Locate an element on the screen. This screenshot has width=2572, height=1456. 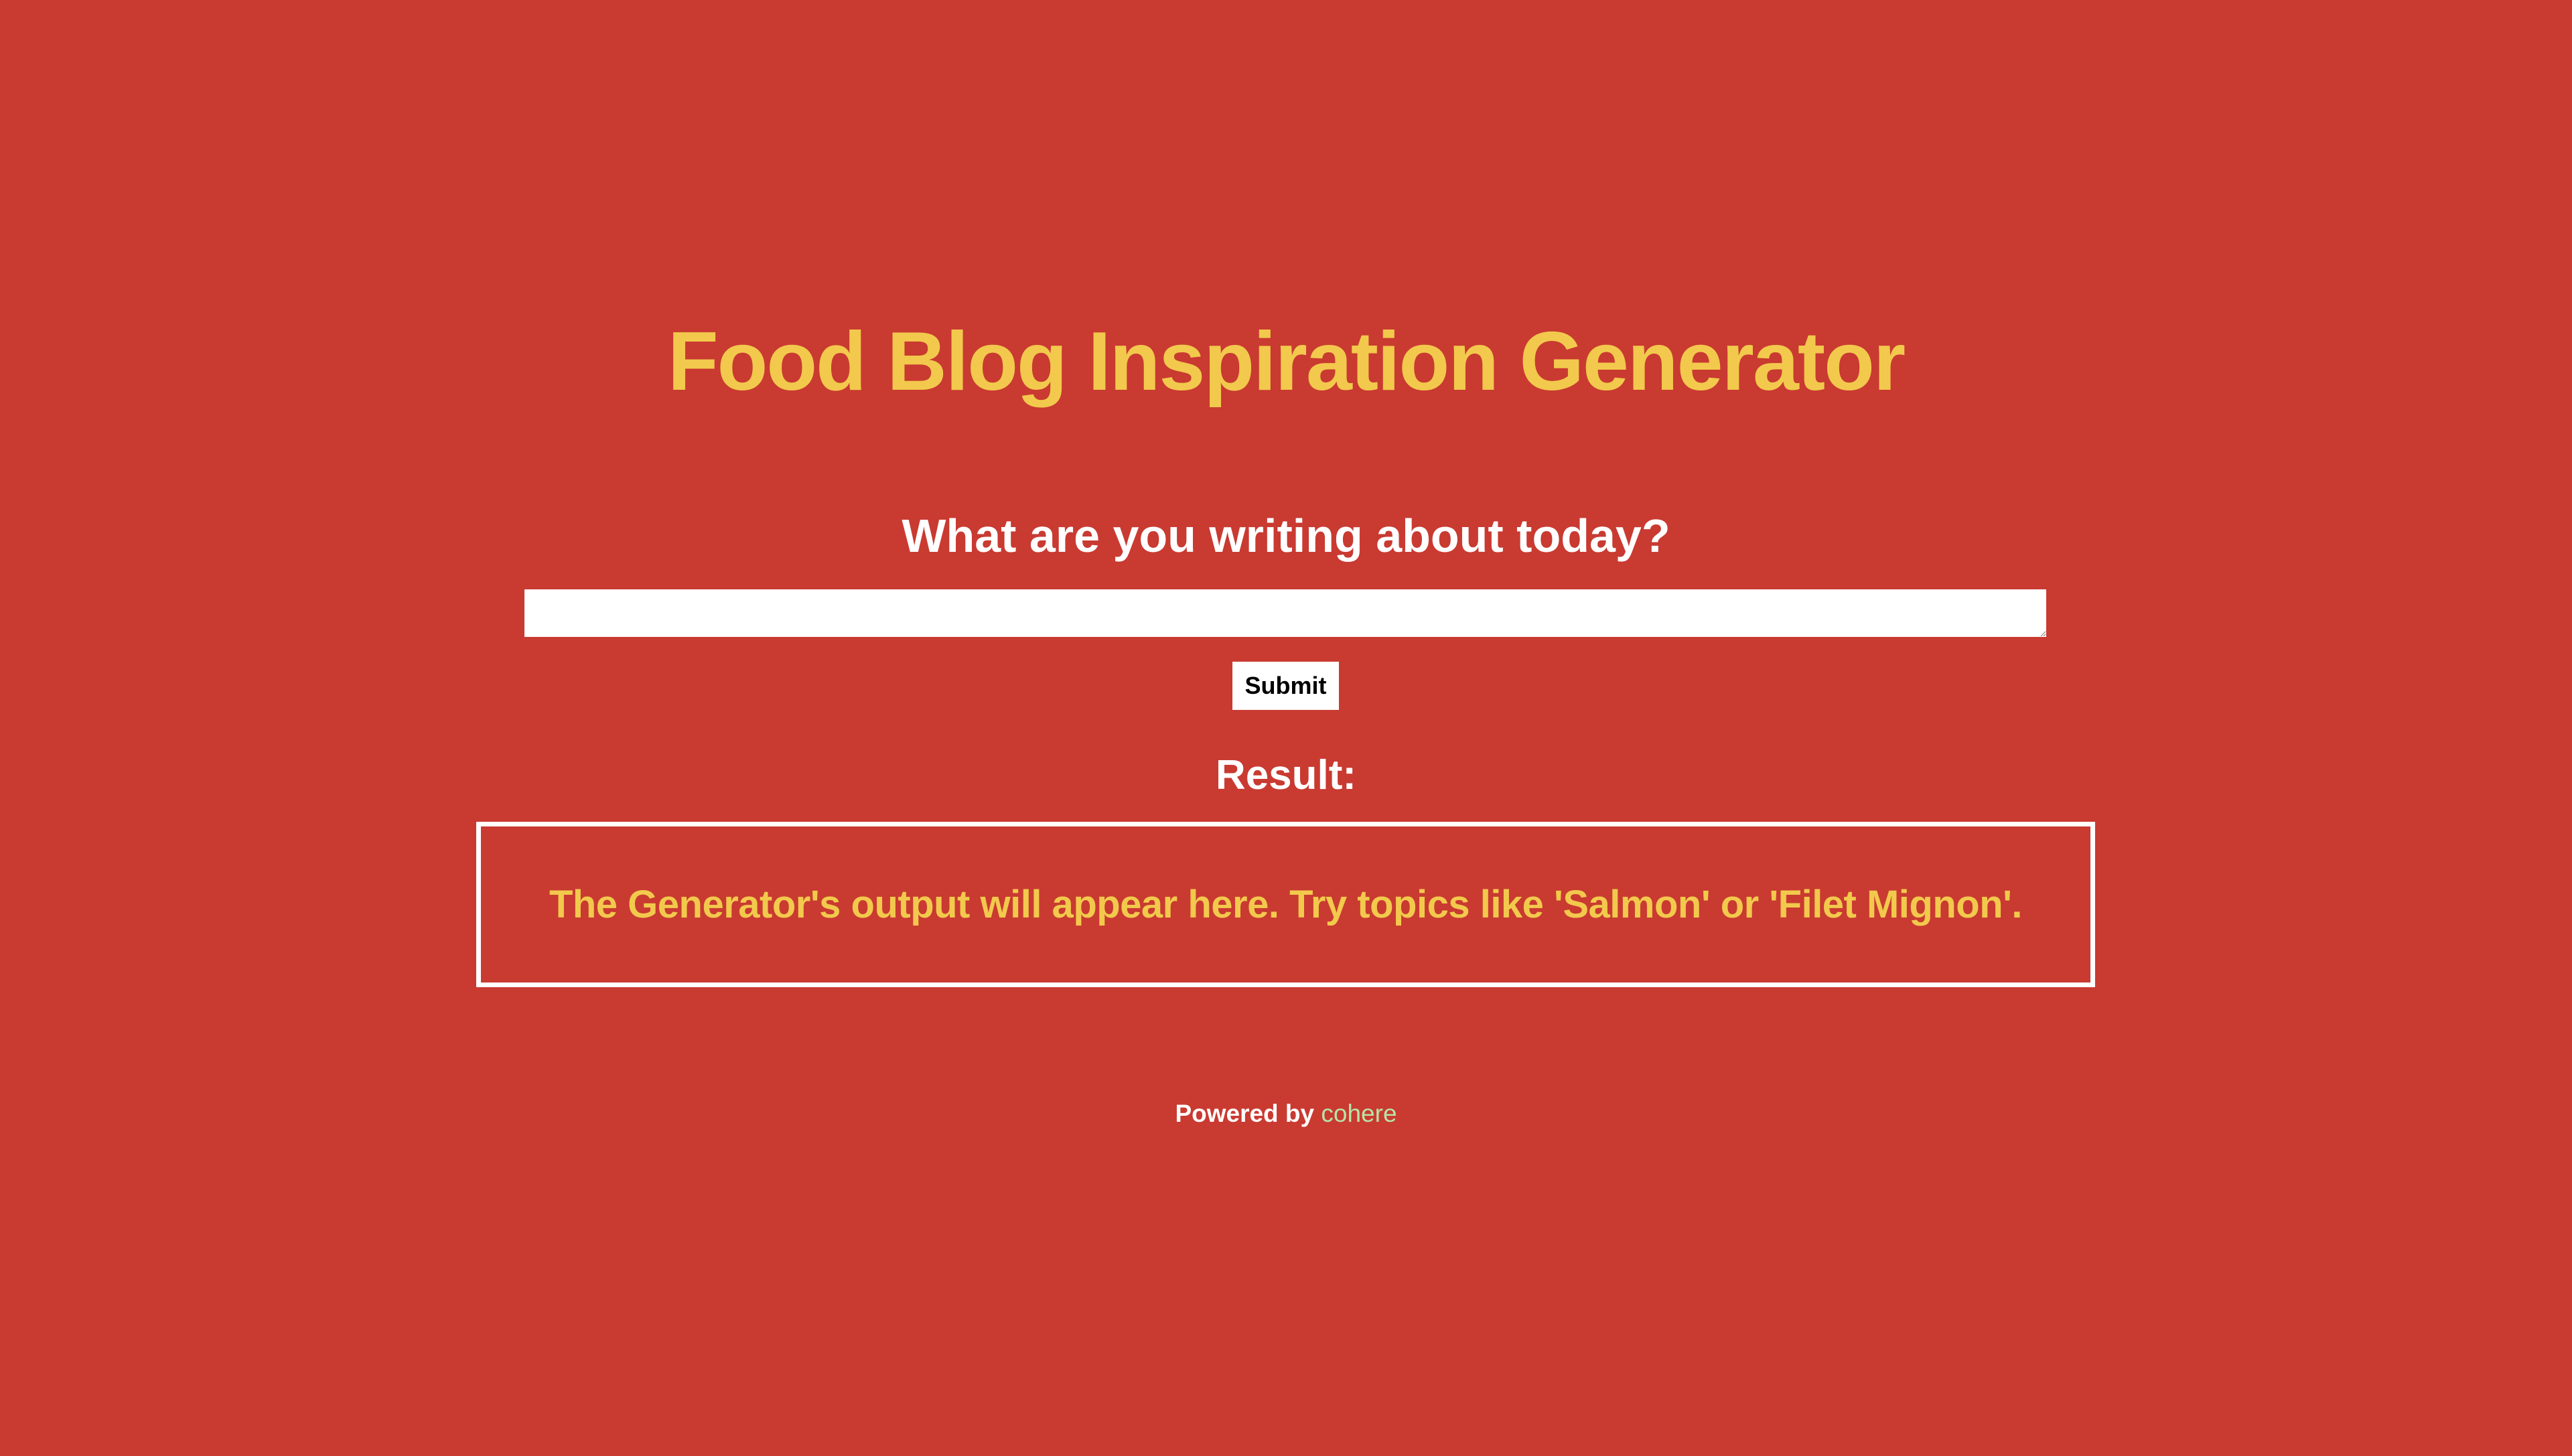
powered-by-label: Powered by is located at coordinates (1245, 1113).